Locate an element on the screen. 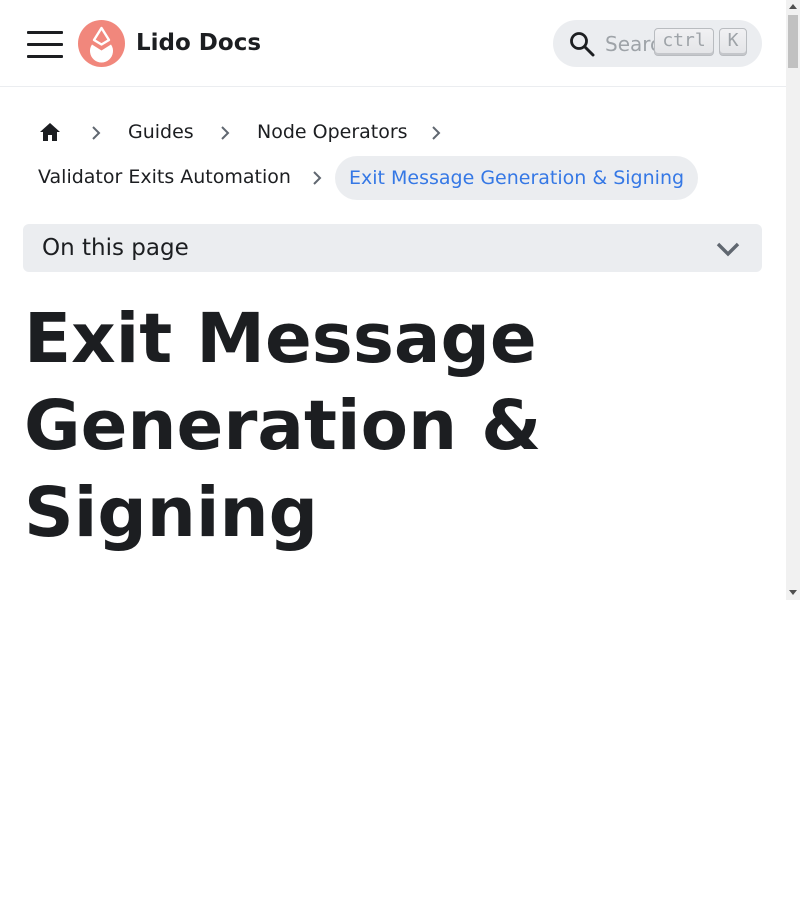 This screenshot has width=800, height=900. shortcut-key-ctrl: ctrl is located at coordinates (684, 42).